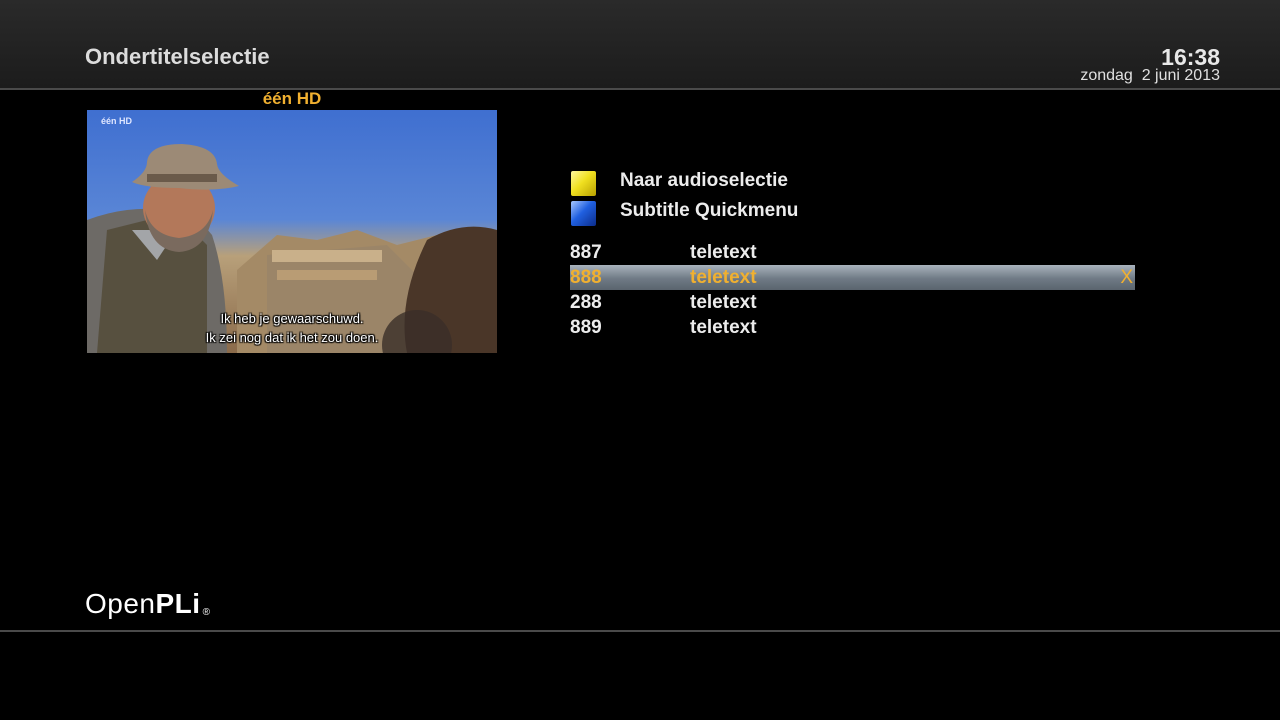 This screenshot has width=1280, height=720. I want to click on channel-name: één HD, so click(292, 98).